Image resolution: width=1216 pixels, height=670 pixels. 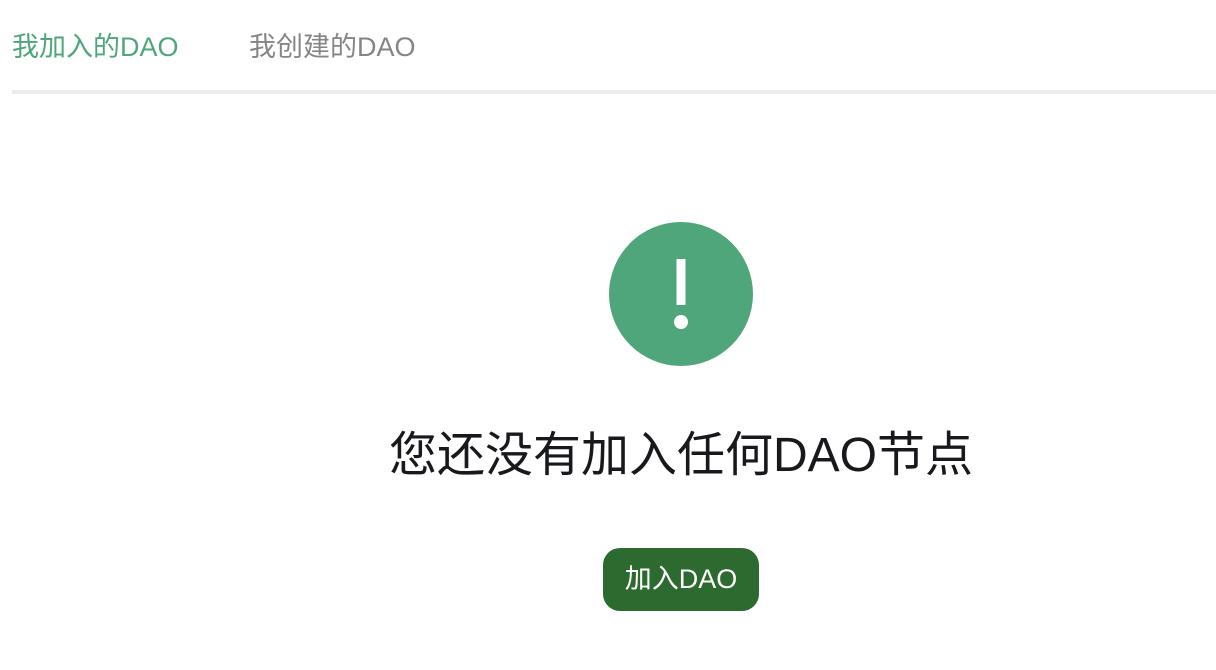 What do you see at coordinates (614, 47) in the screenshot?
I see `dao-tabs: 我加入的DAO 我创建的DAO` at bounding box center [614, 47].